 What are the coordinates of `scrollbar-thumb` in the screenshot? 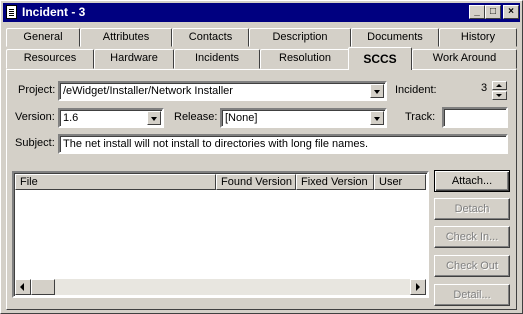 It's located at (43, 287).